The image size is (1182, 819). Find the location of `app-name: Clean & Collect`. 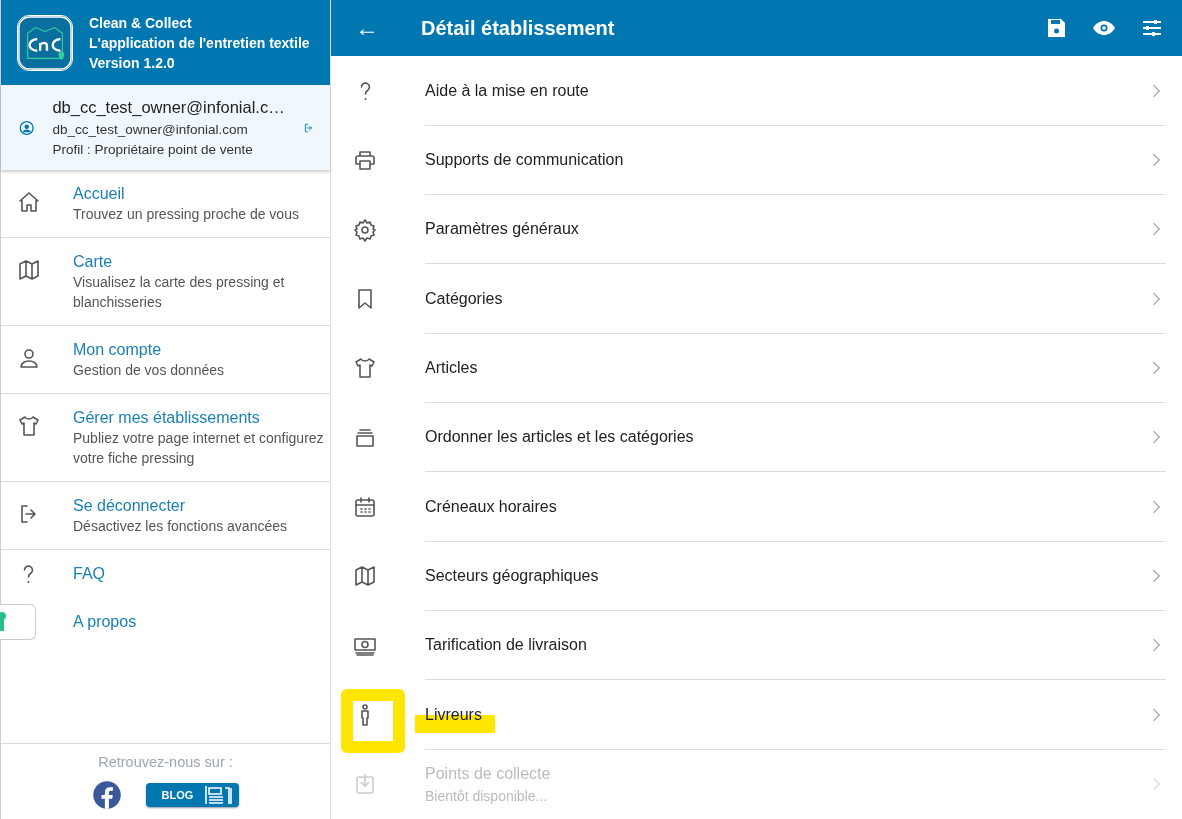

app-name: Clean & Collect is located at coordinates (141, 23).